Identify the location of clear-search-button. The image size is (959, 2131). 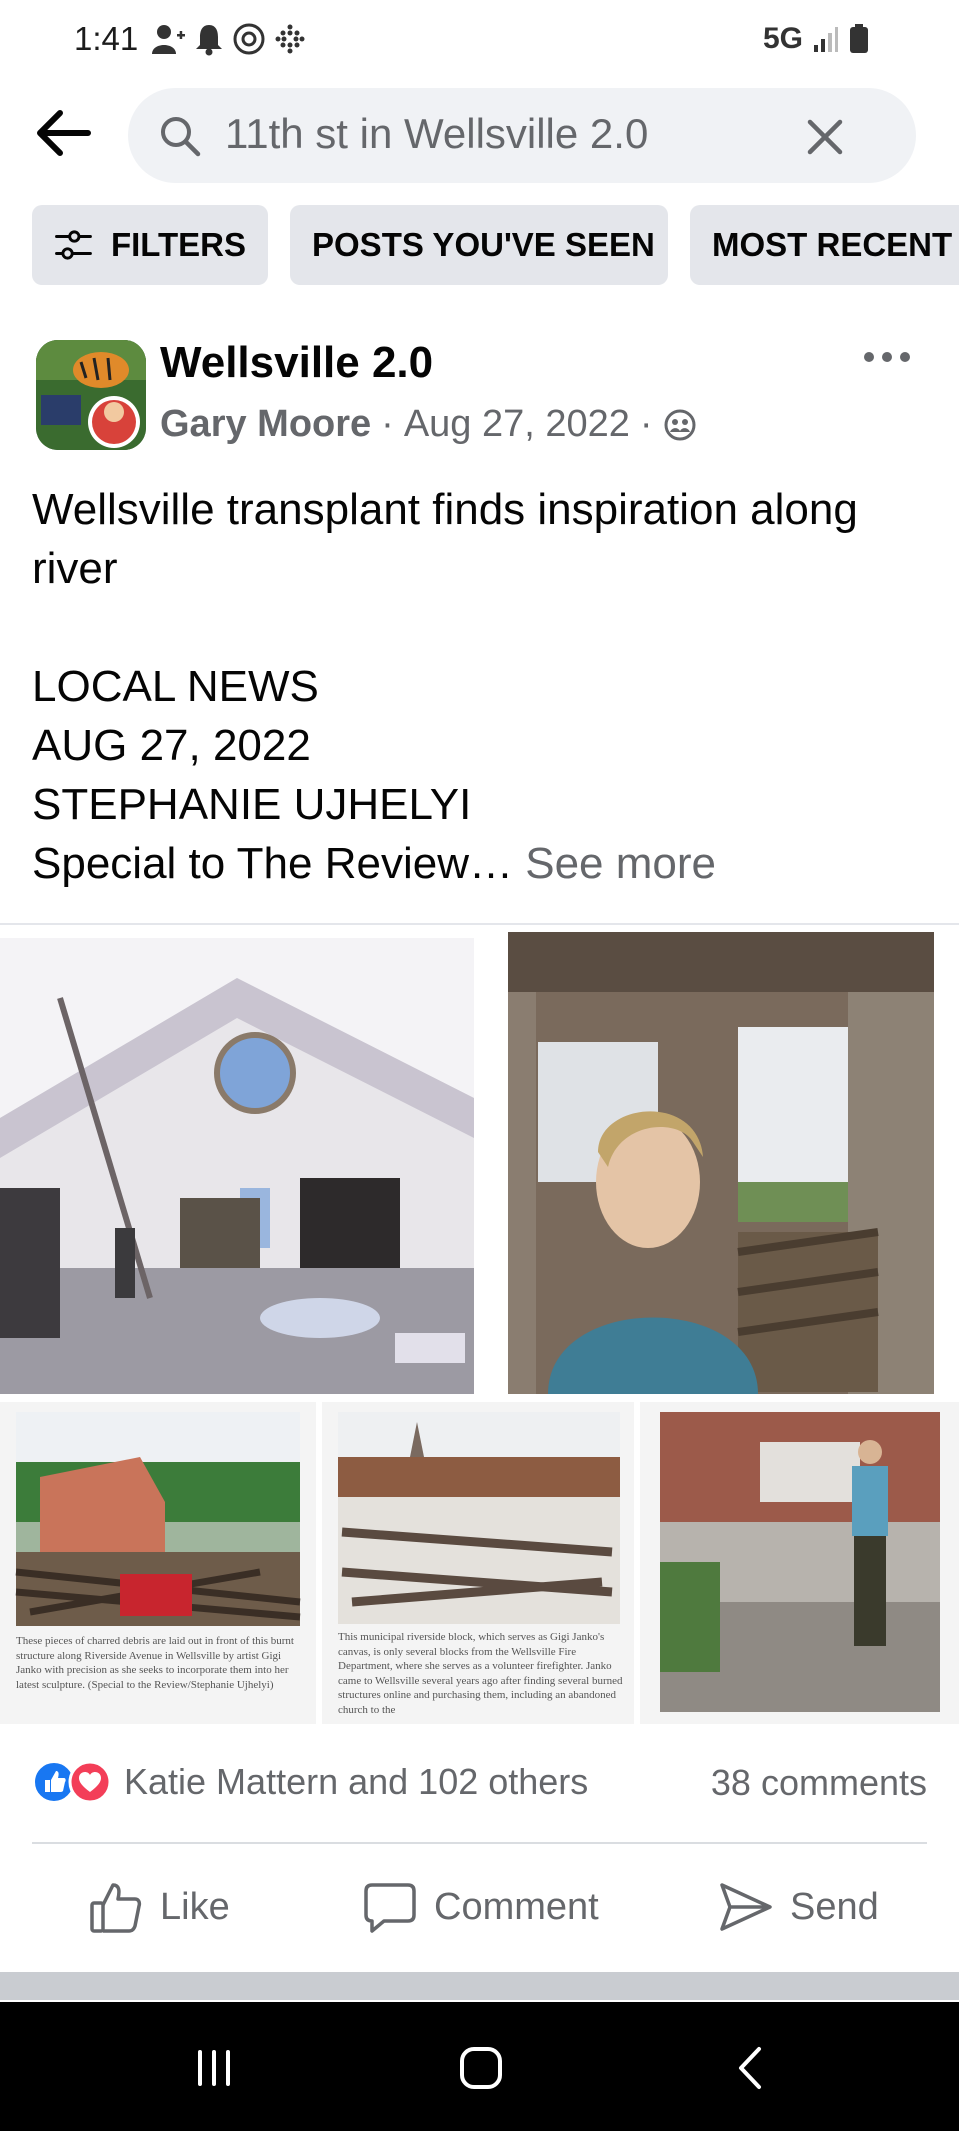
(825, 137).